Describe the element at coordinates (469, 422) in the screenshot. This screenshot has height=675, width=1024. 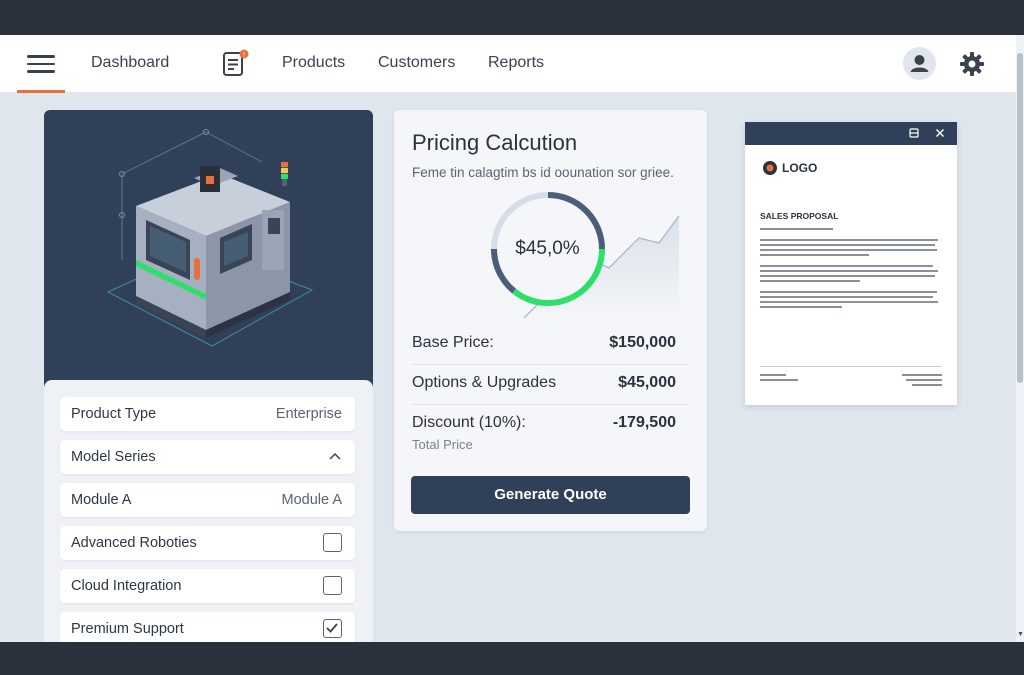
I see `price-label: Discount (10%):` at that location.